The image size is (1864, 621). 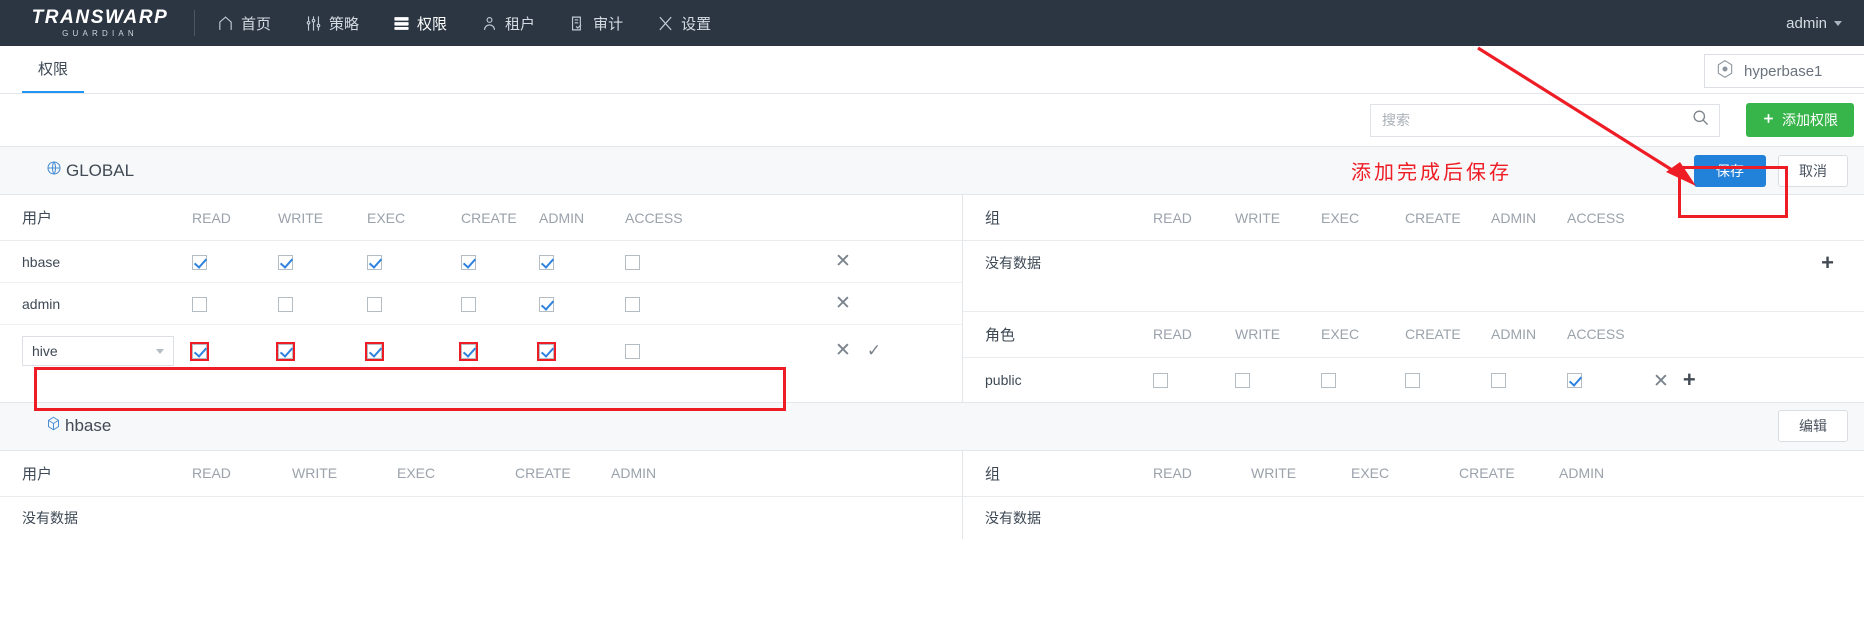 What do you see at coordinates (256, 24) in the screenshot?
I see `nav-item-home-label: 首页` at bounding box center [256, 24].